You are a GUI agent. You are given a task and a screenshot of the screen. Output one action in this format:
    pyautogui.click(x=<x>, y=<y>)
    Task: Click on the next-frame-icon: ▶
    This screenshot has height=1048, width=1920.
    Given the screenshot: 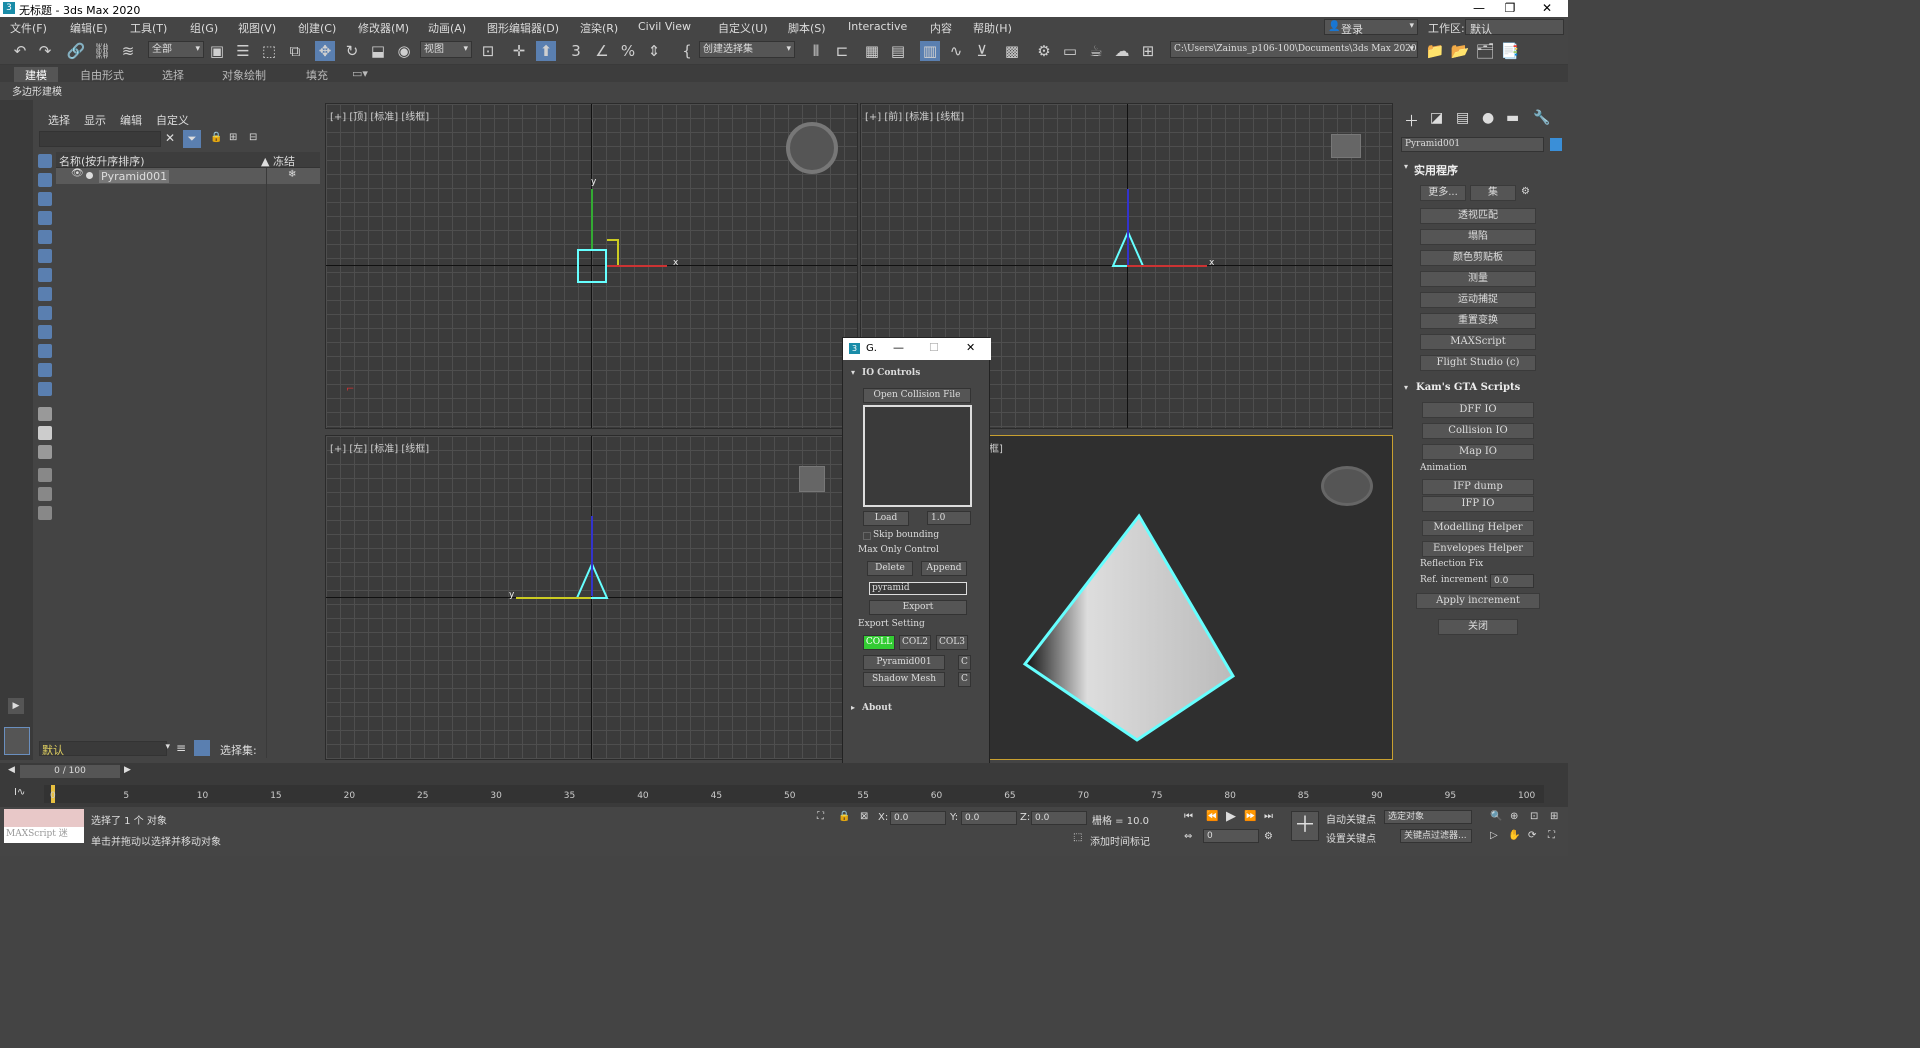 What is the action you would take?
    pyautogui.click(x=127, y=770)
    